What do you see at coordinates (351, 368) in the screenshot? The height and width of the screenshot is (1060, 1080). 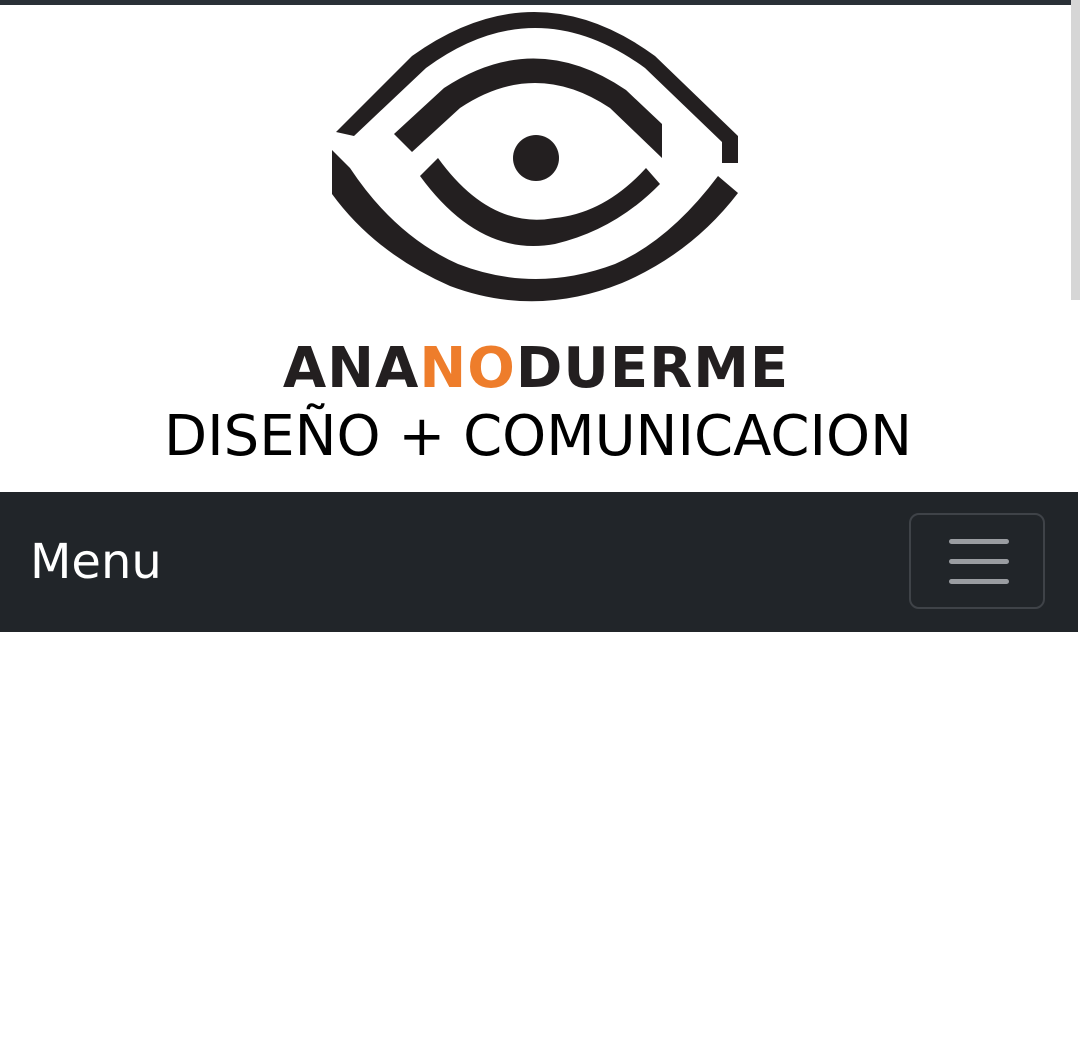 I see `brand-name-prefix: ANA` at bounding box center [351, 368].